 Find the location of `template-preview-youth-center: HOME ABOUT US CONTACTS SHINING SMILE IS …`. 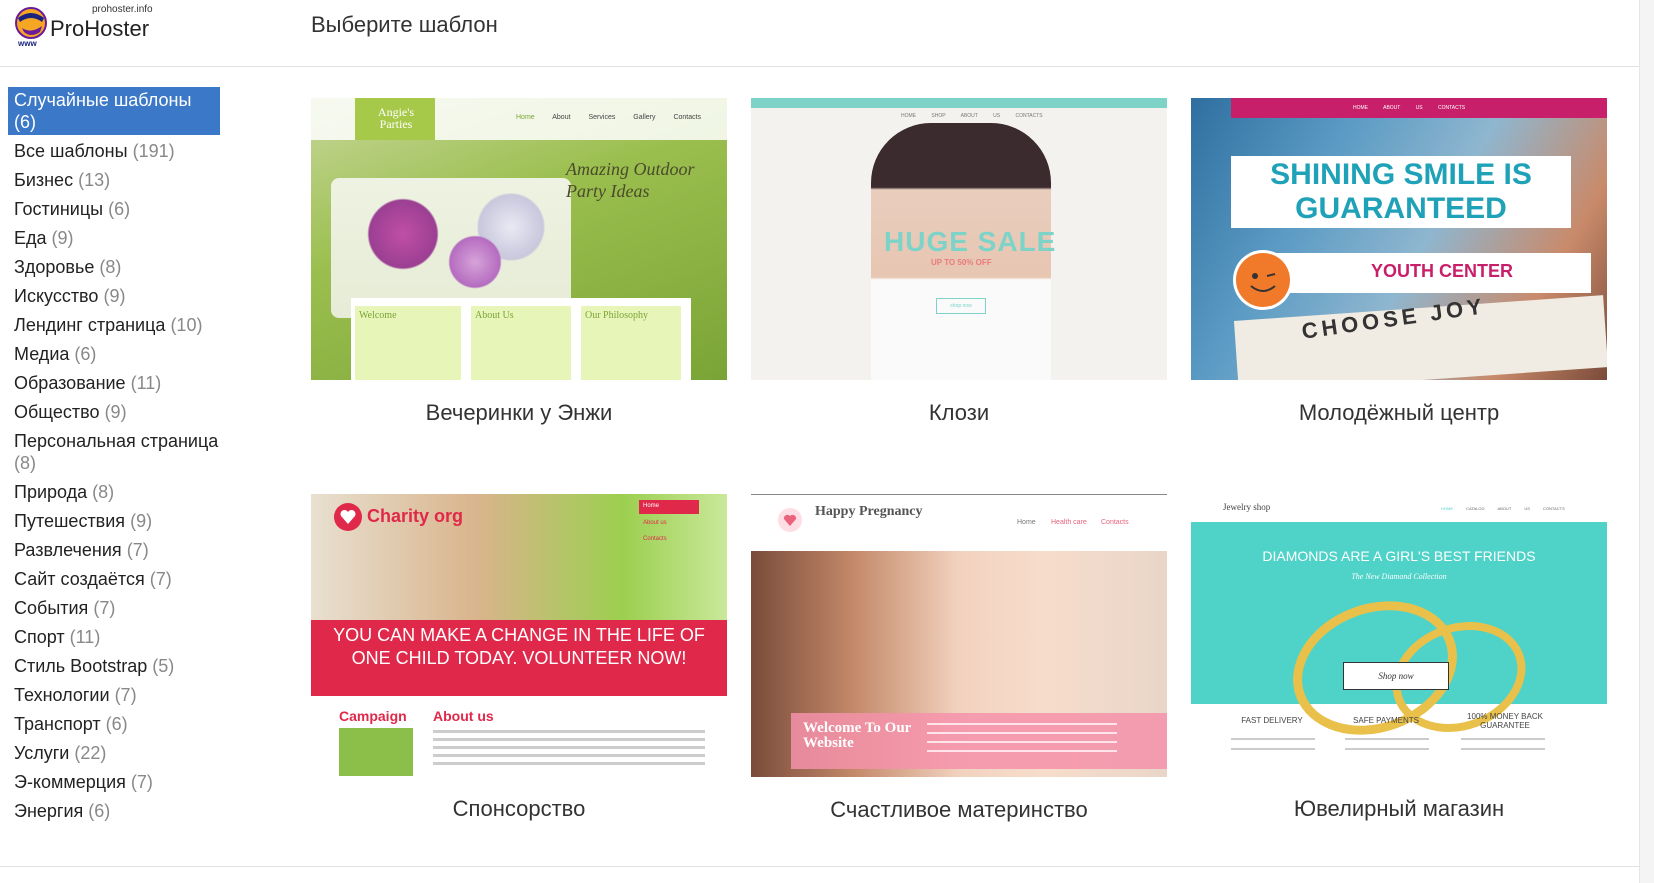

template-preview-youth-center: HOME ABOUT US CONTACTS SHINING SMILE IS … is located at coordinates (1399, 239).